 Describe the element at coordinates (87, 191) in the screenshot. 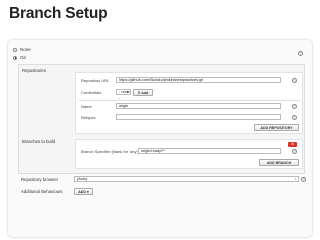

I see `caret-down-icon: ▾` at that location.